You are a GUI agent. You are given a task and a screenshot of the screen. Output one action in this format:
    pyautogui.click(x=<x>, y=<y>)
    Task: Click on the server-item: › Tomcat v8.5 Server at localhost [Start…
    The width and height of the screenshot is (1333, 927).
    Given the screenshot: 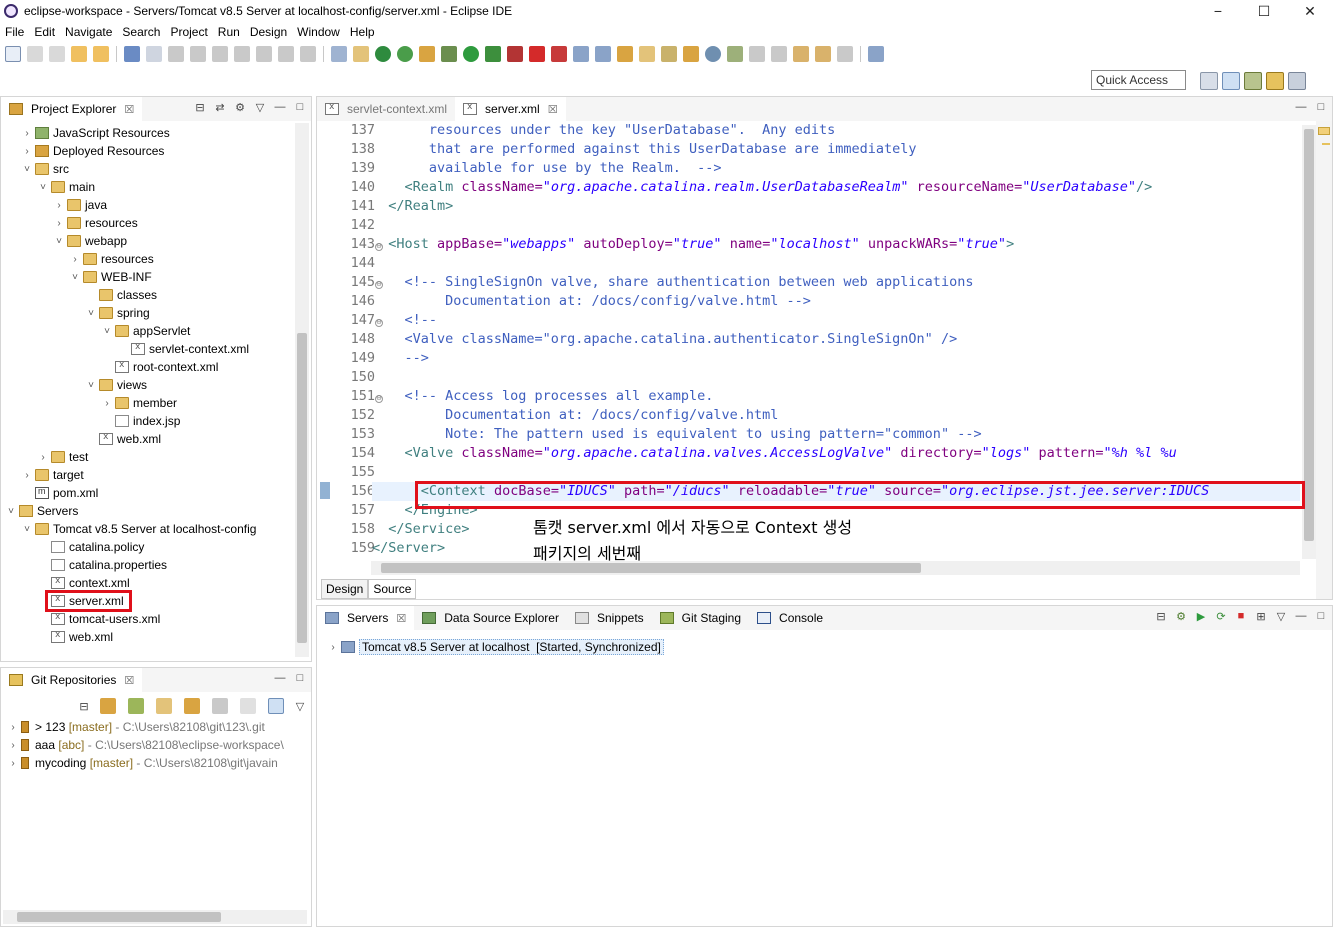 What is the action you would take?
    pyautogui.click(x=495, y=647)
    